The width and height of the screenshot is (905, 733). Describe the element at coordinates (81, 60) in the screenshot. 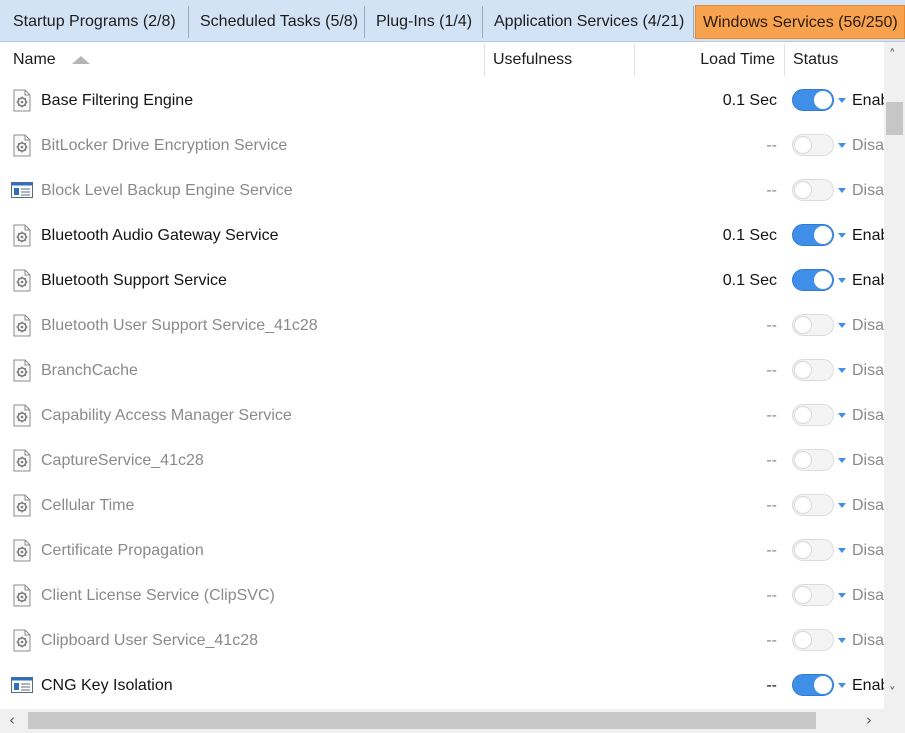

I see `sort-ascending-icon` at that location.